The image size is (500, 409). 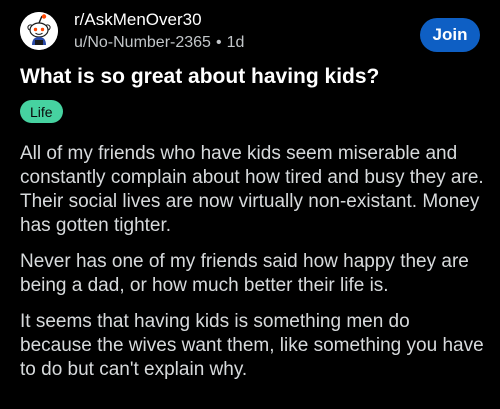 I want to click on author-name: u/No-Number-2365, so click(x=142, y=42).